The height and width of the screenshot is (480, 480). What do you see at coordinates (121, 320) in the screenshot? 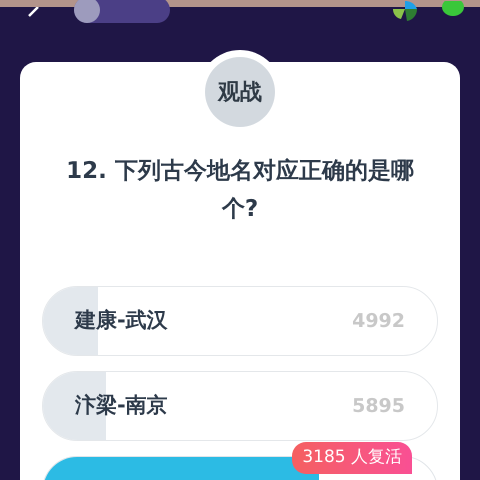
I see `option-label: 建康-武汉` at bounding box center [121, 320].